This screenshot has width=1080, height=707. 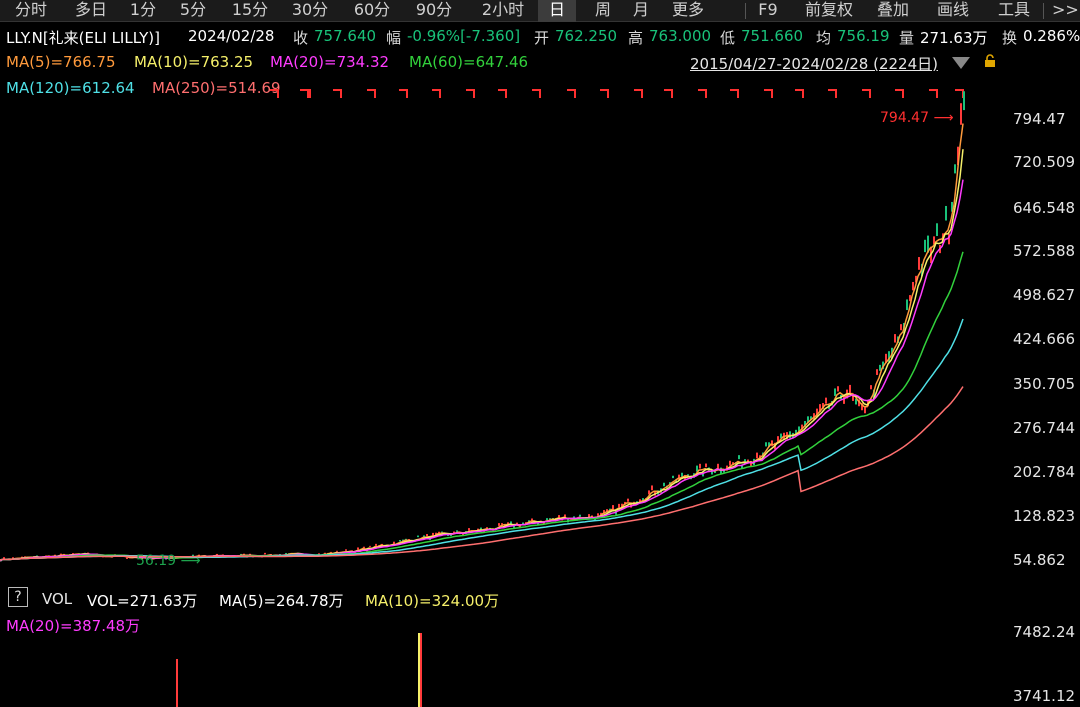 I want to click on price-axis-tick: 646.548, so click(x=1044, y=208).